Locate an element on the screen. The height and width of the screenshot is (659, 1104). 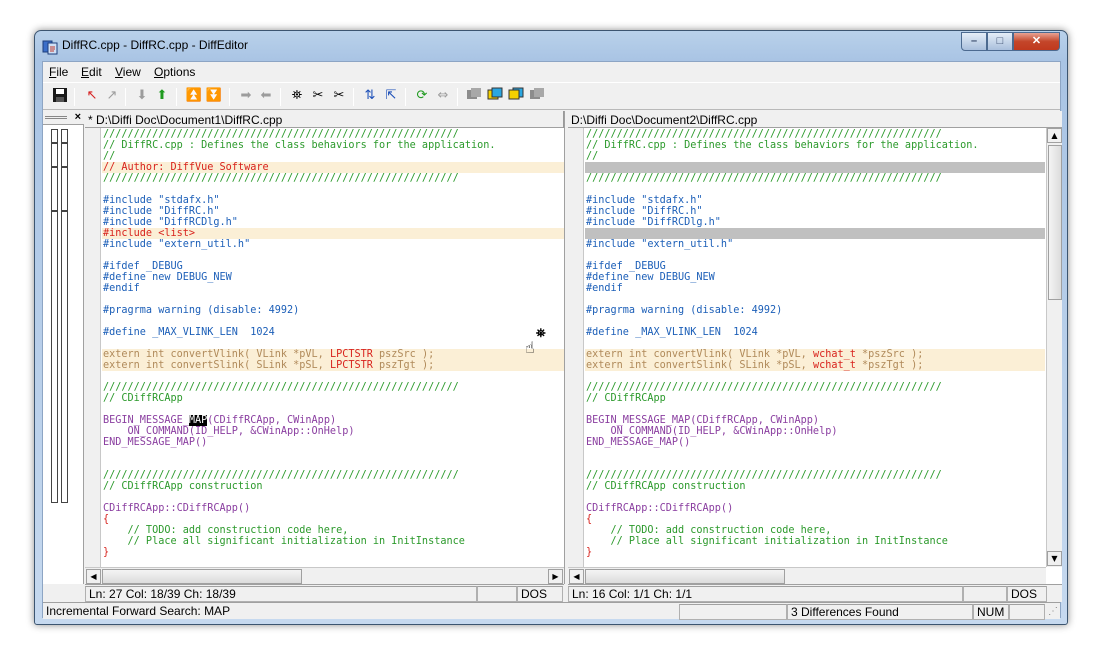
menu-edit: Edit is located at coordinates (91, 72).